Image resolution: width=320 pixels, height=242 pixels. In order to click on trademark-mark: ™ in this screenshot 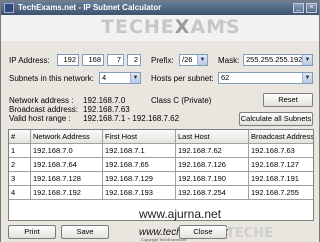, I will do `click(224, 24)`.